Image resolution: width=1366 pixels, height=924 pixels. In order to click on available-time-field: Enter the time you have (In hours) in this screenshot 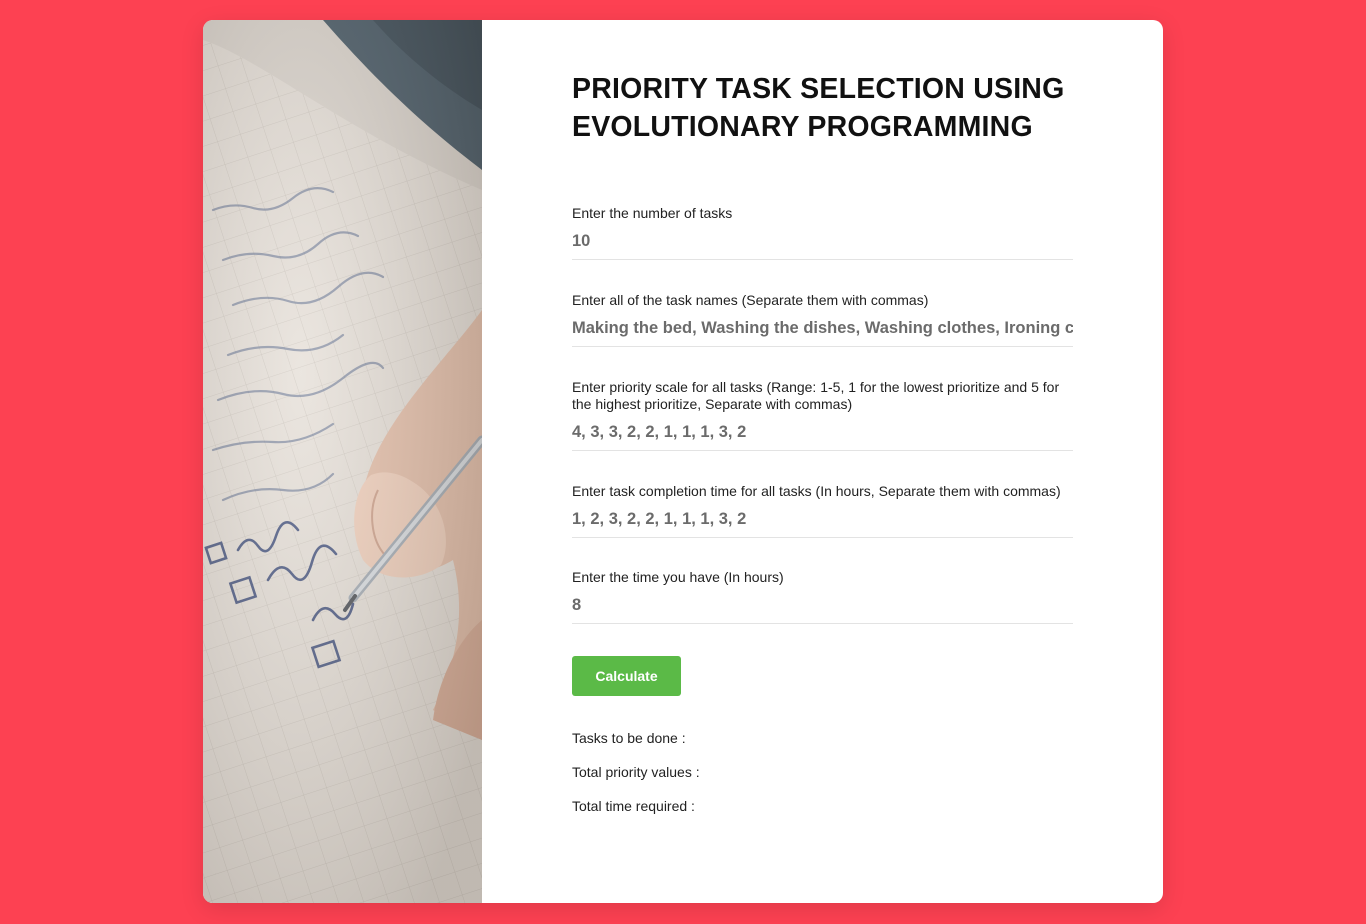, I will do `click(822, 596)`.